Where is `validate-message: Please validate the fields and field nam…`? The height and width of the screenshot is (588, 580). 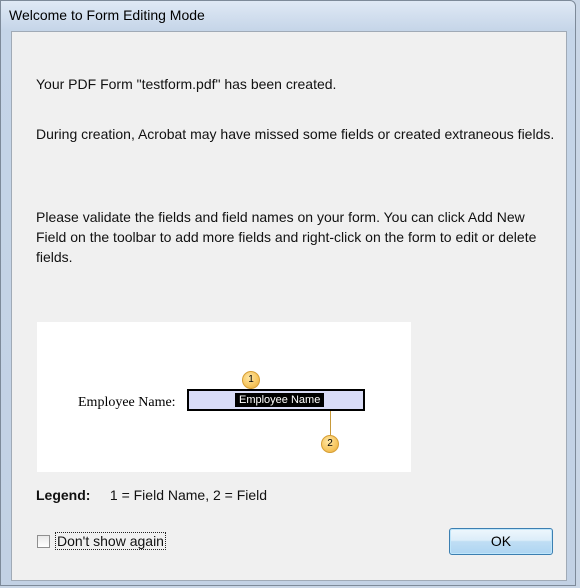 validate-message: Please validate the fields and field nam… is located at coordinates (286, 237).